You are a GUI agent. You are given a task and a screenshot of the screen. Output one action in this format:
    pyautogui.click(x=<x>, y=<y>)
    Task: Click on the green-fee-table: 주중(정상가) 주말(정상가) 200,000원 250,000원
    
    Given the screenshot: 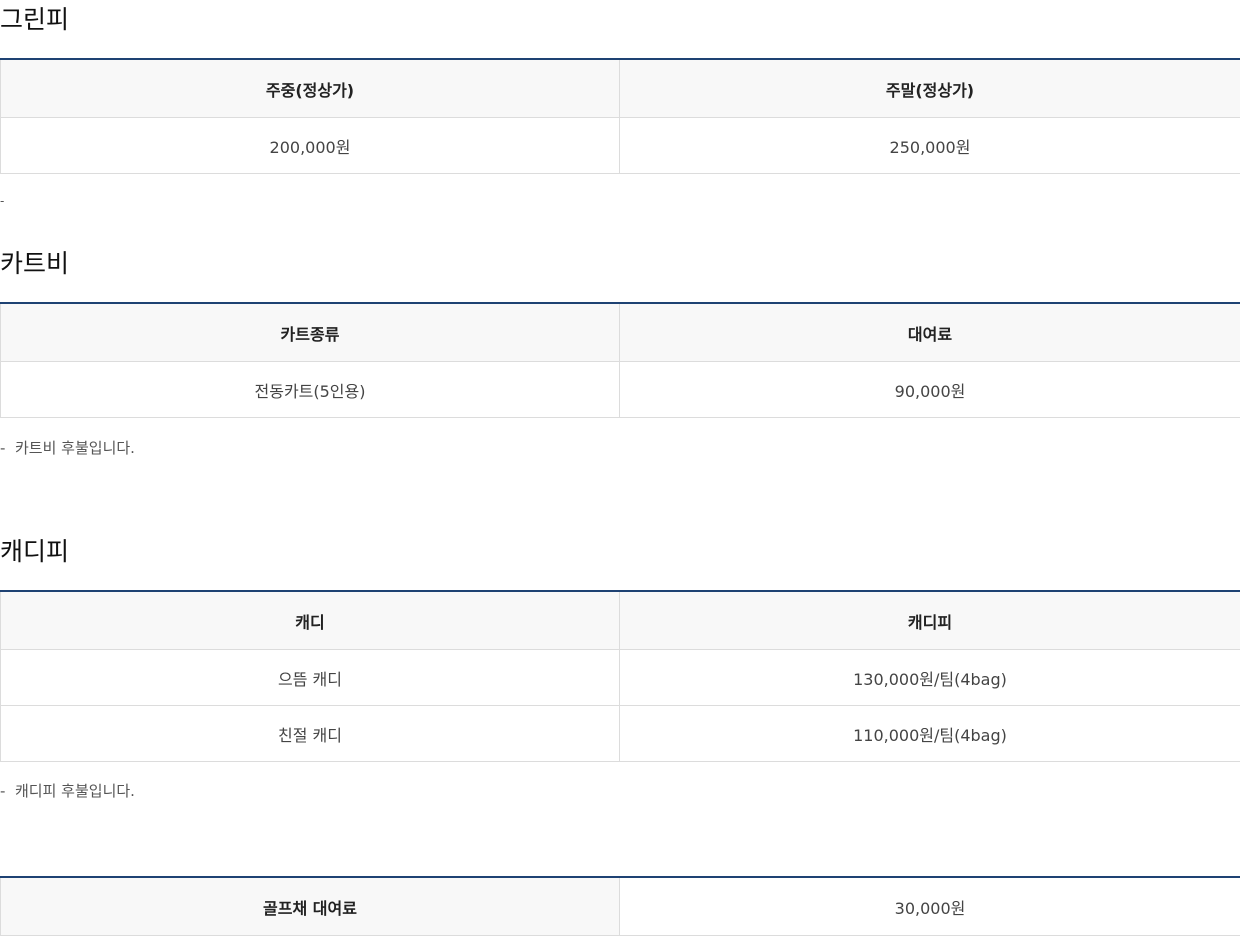 What is the action you would take?
    pyautogui.click(x=620, y=116)
    